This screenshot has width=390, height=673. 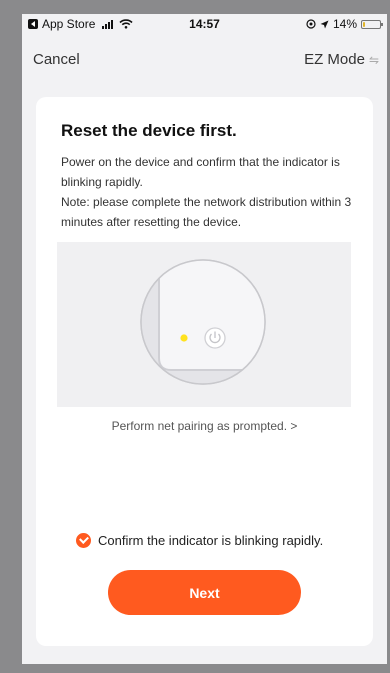 I want to click on power-icon, so click(x=215, y=338).